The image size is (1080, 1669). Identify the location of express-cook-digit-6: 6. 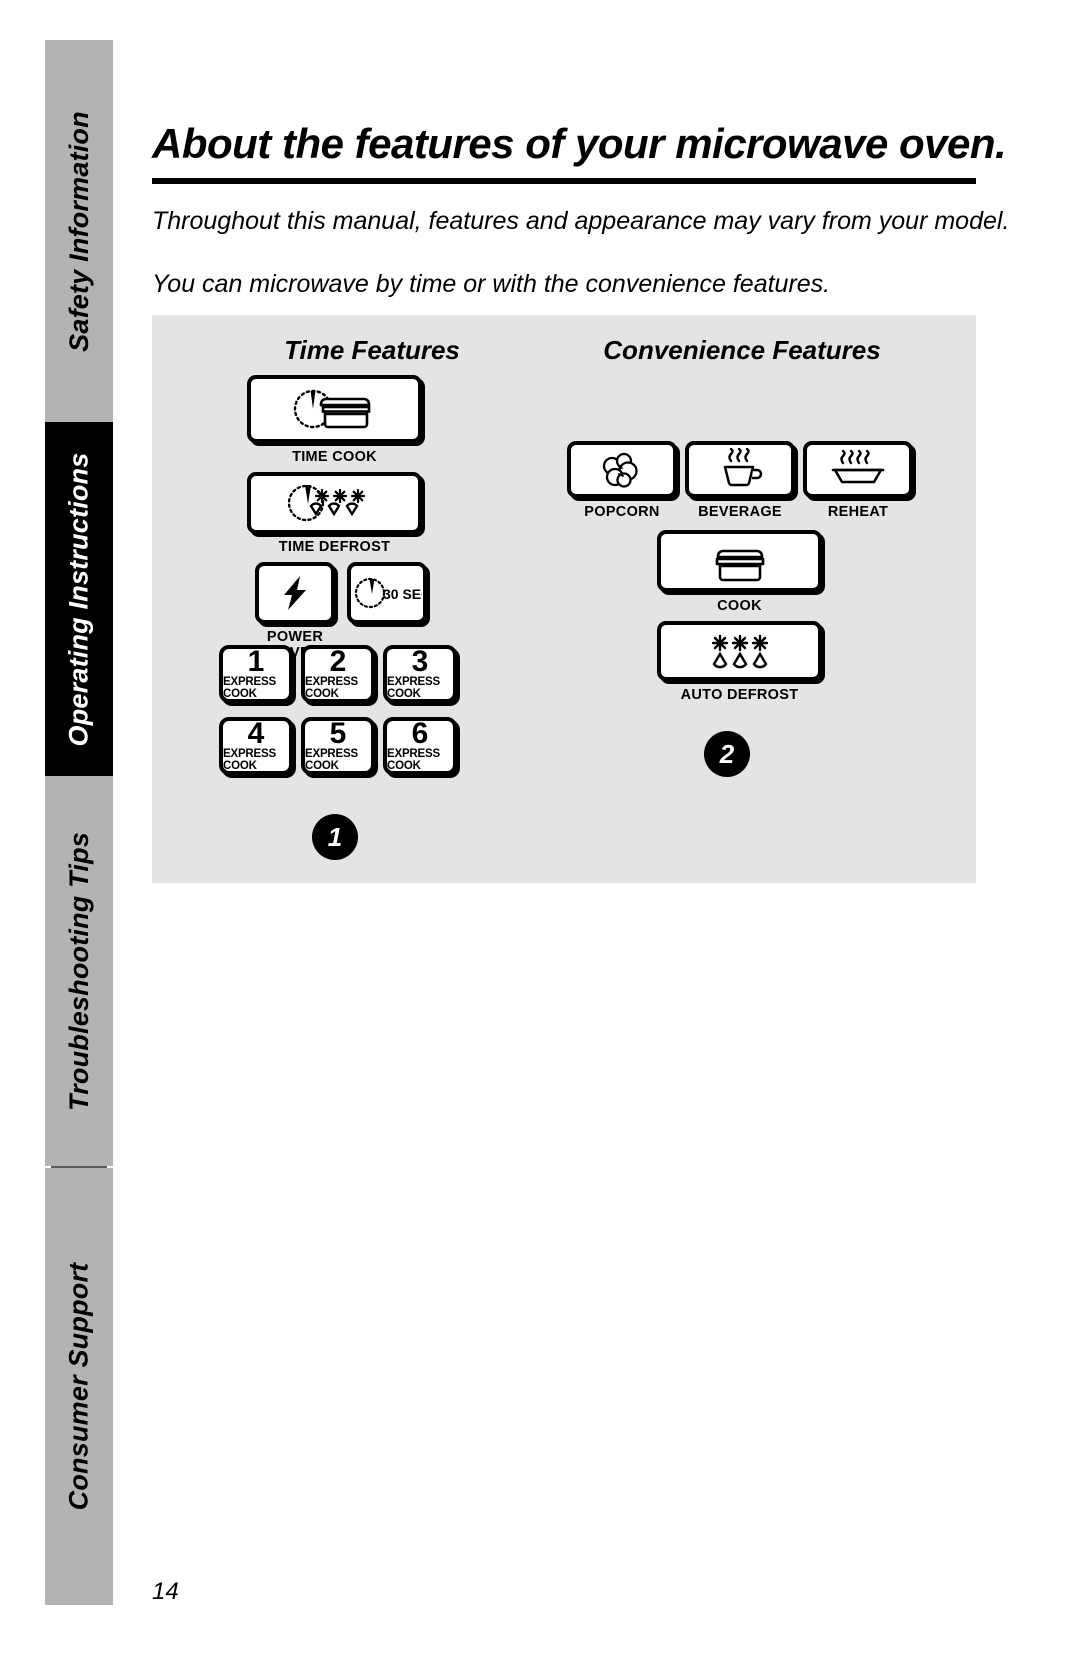
(420, 733).